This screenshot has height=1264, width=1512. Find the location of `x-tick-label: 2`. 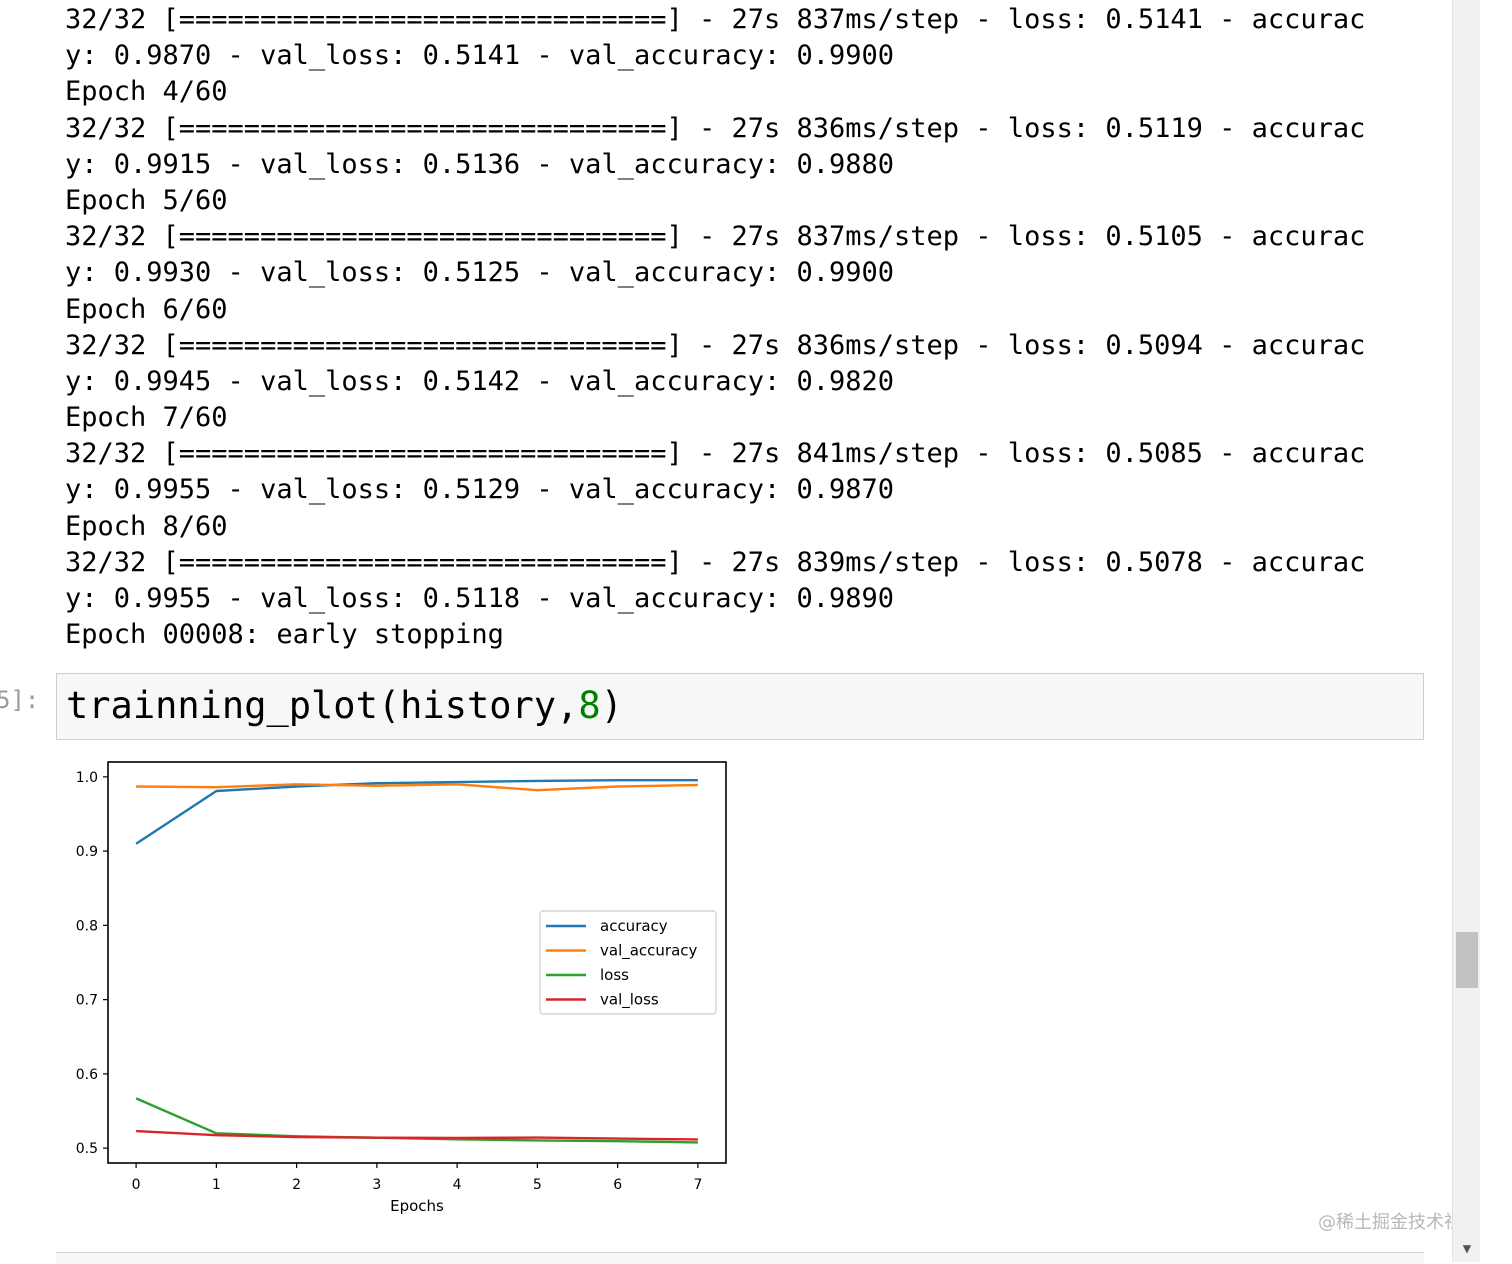

x-tick-label: 2 is located at coordinates (296, 1185).